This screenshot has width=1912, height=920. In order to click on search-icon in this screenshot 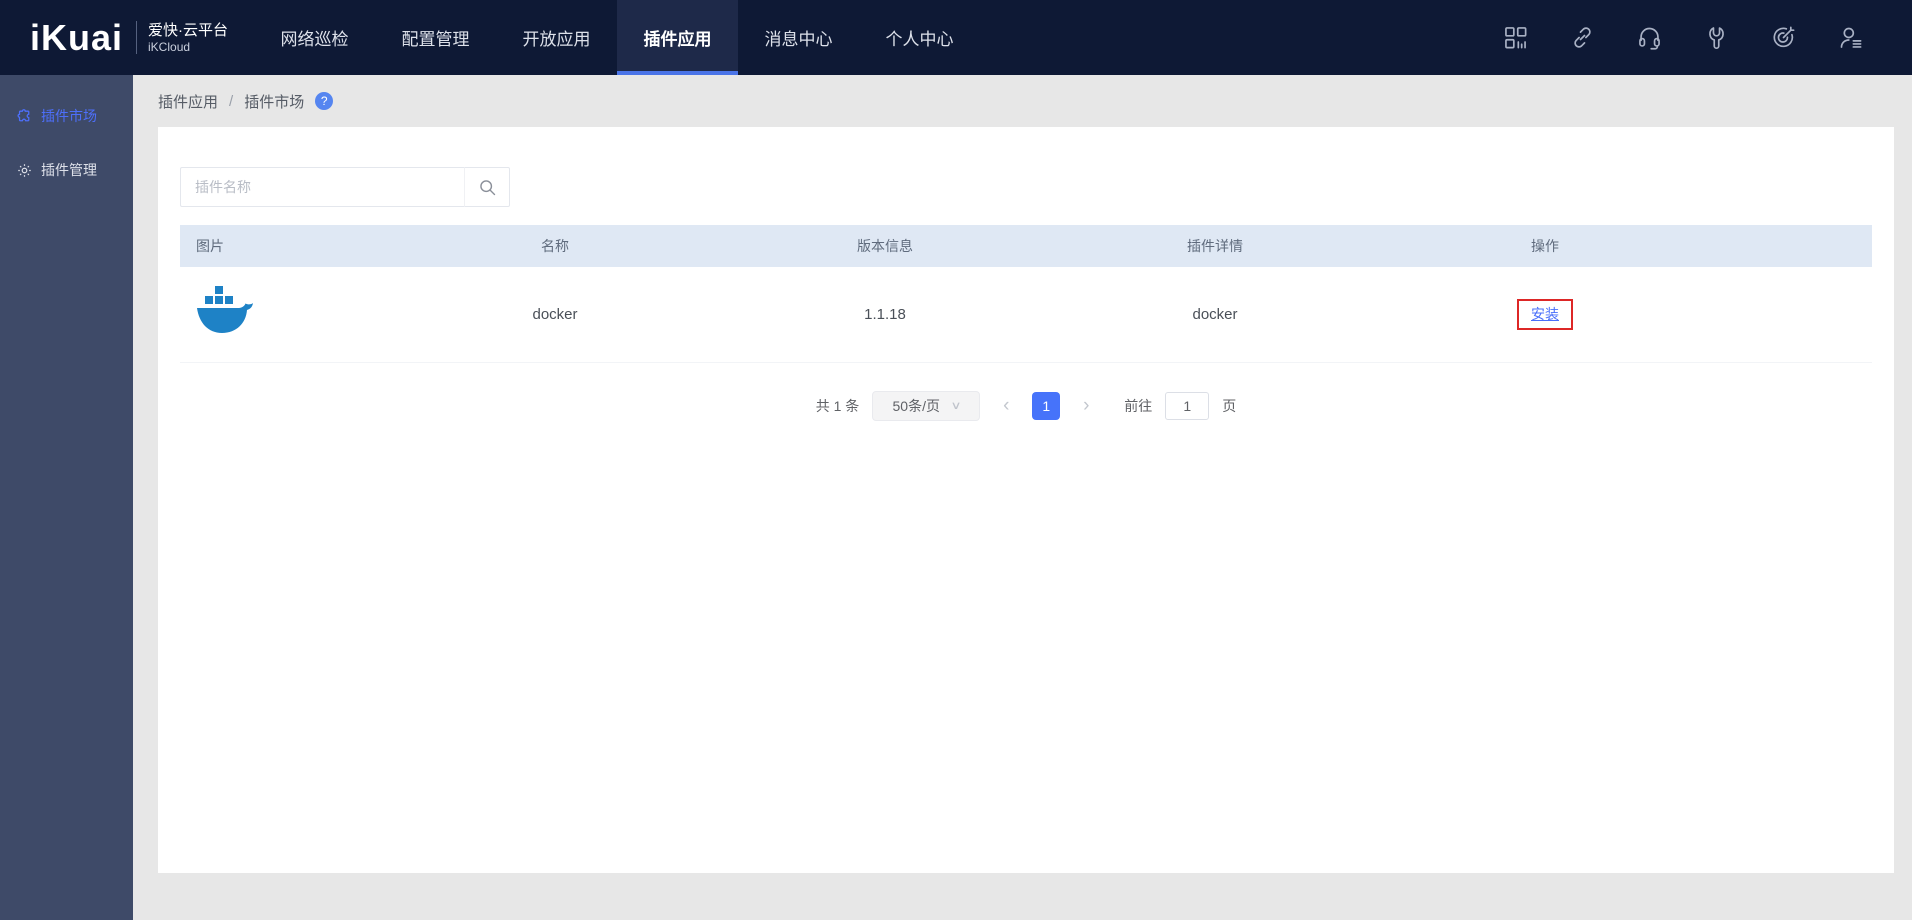, I will do `click(487, 187)`.